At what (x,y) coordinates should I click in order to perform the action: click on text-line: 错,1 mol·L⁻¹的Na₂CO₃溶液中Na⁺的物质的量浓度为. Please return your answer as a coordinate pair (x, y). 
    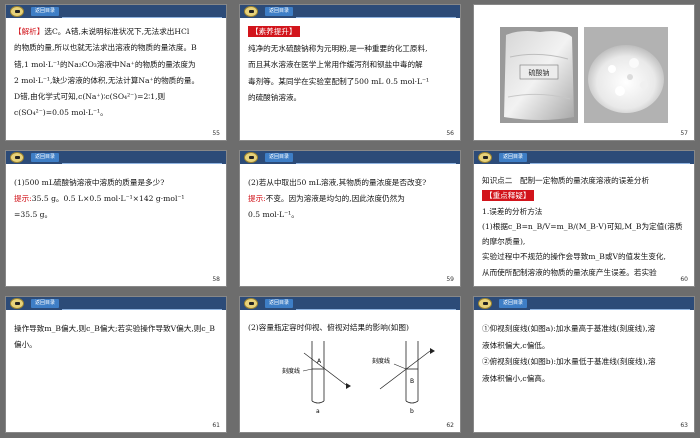
    Looking at the image, I should click on (105, 64).